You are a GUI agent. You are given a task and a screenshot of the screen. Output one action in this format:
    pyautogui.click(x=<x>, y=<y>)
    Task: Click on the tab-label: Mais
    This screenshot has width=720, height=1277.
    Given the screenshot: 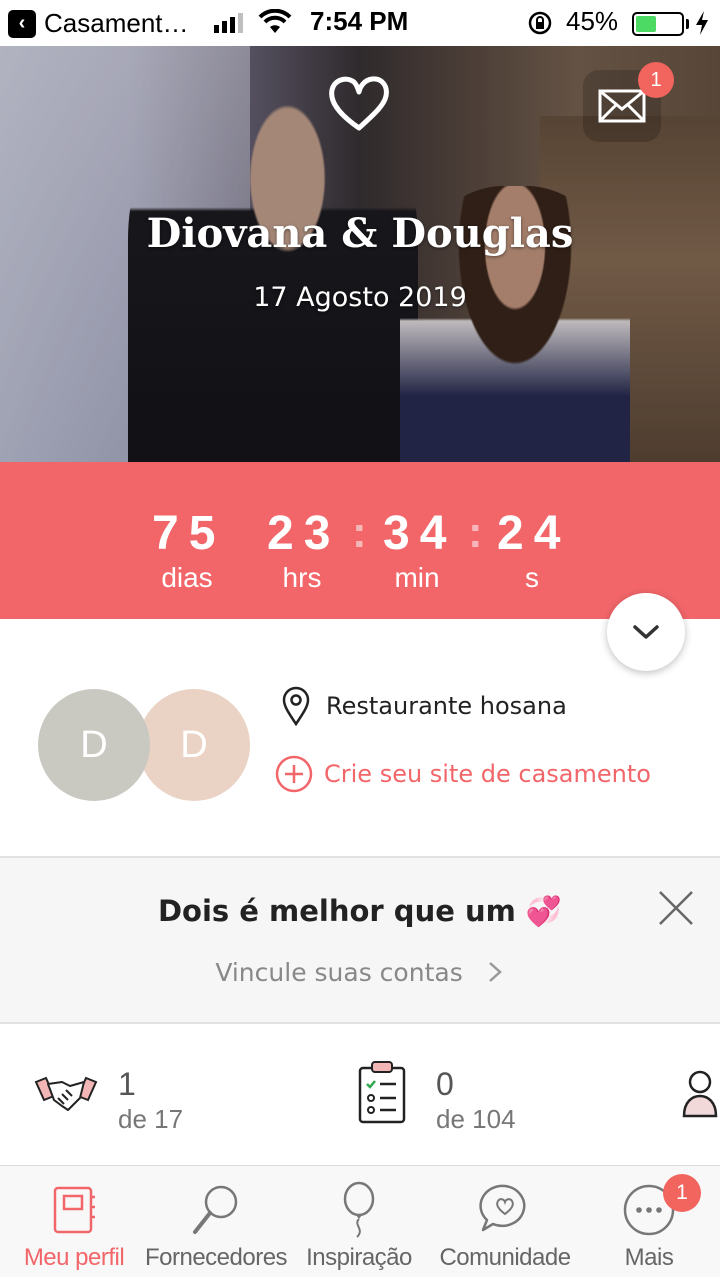 What is the action you would take?
    pyautogui.click(x=649, y=1257)
    